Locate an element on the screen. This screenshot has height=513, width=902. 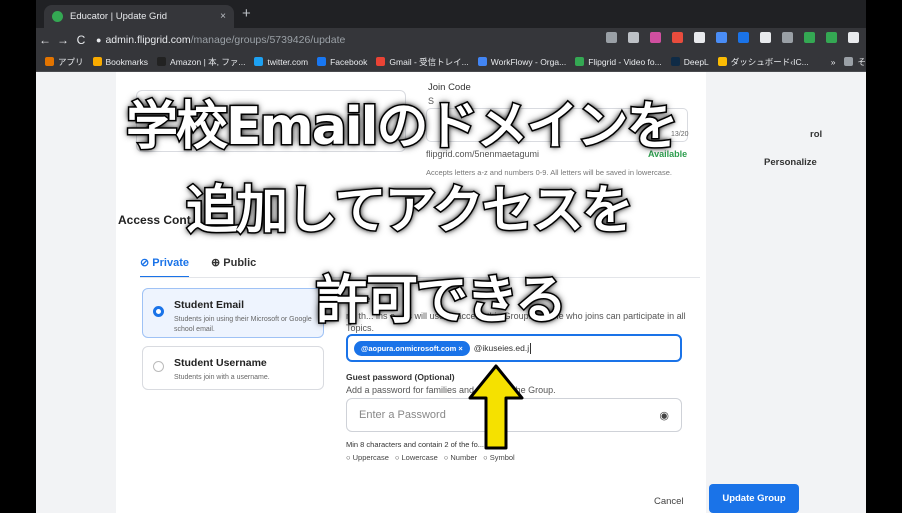
password-placeholder: Enter a Password is located at coordinates (402, 415).